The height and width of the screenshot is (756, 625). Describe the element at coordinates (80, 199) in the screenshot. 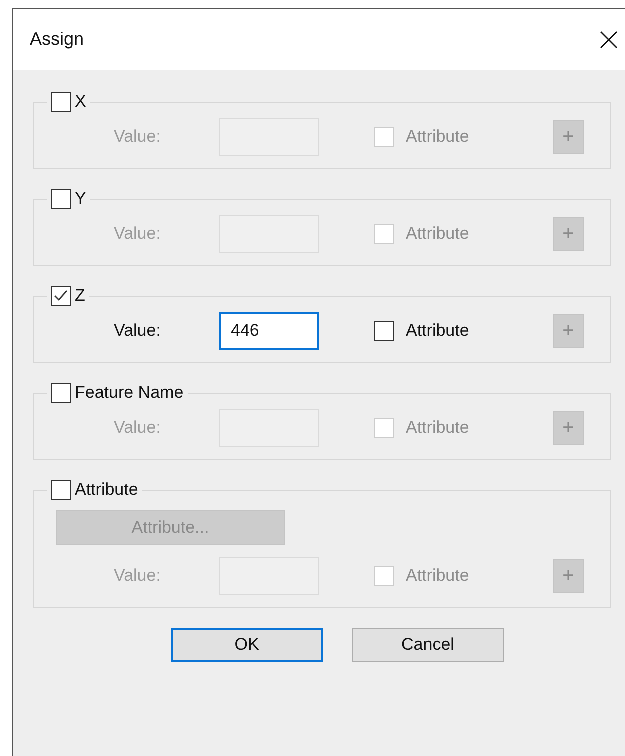

I see `group-label: Y` at that location.